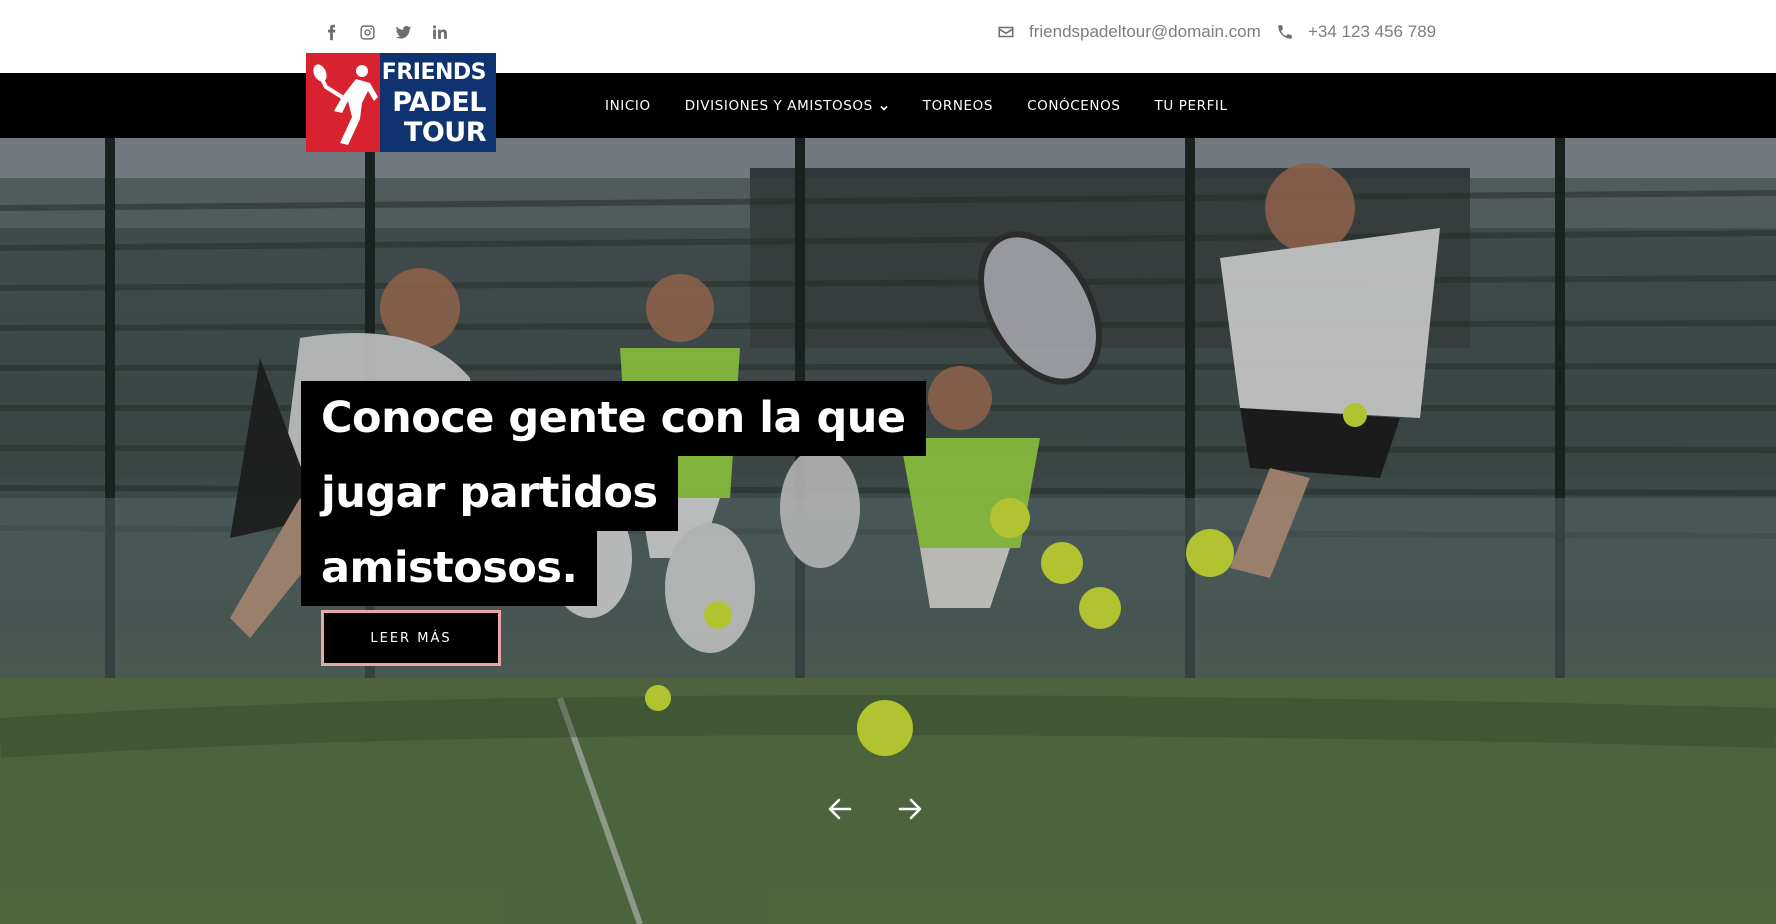 The image size is (1776, 924). I want to click on leer-mas-button: LEER MÁS, so click(411, 638).